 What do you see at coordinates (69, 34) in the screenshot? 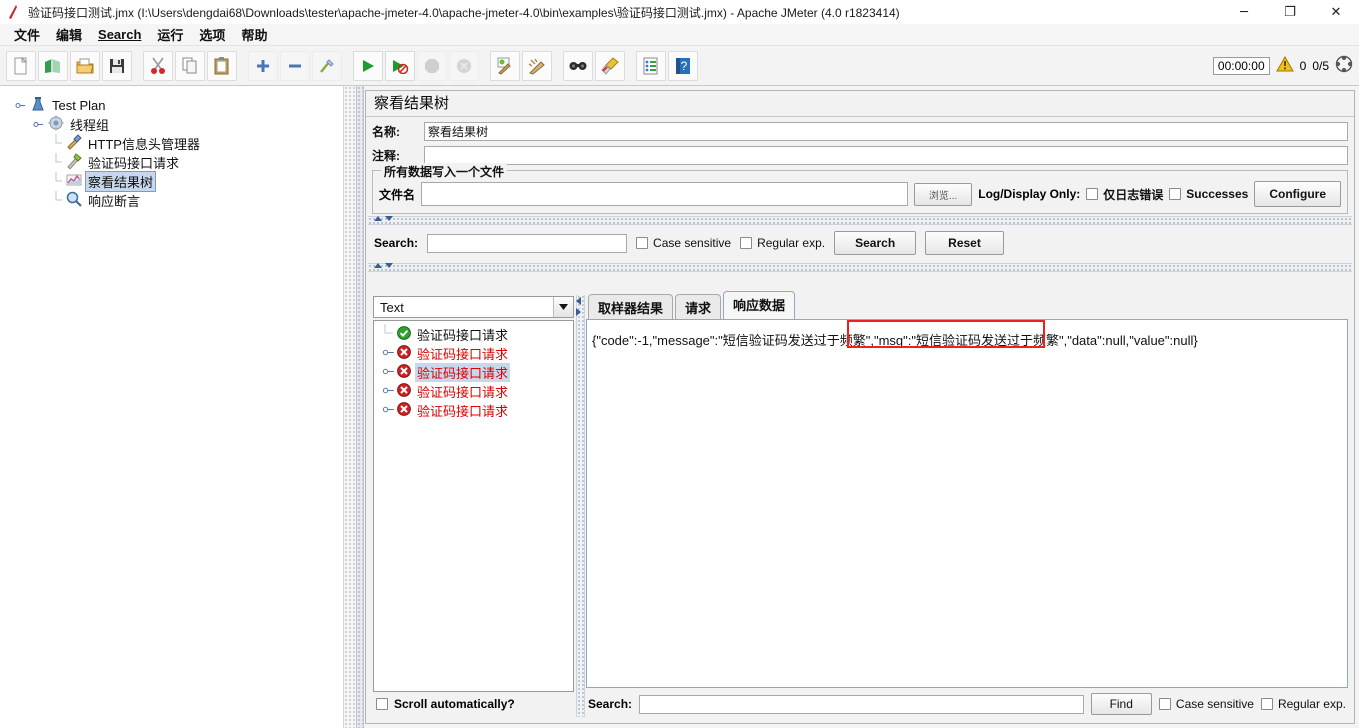
I see `menu-item-edit: 编辑` at bounding box center [69, 34].